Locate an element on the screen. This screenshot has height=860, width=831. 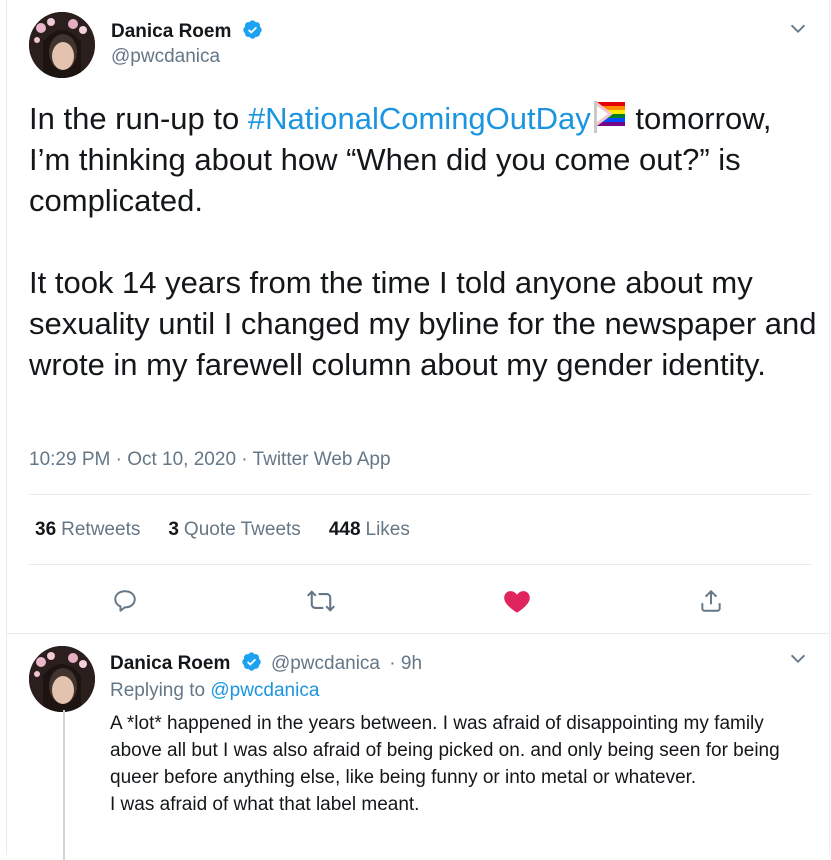
reply-author-handle: @pwcdanica is located at coordinates (325, 663).